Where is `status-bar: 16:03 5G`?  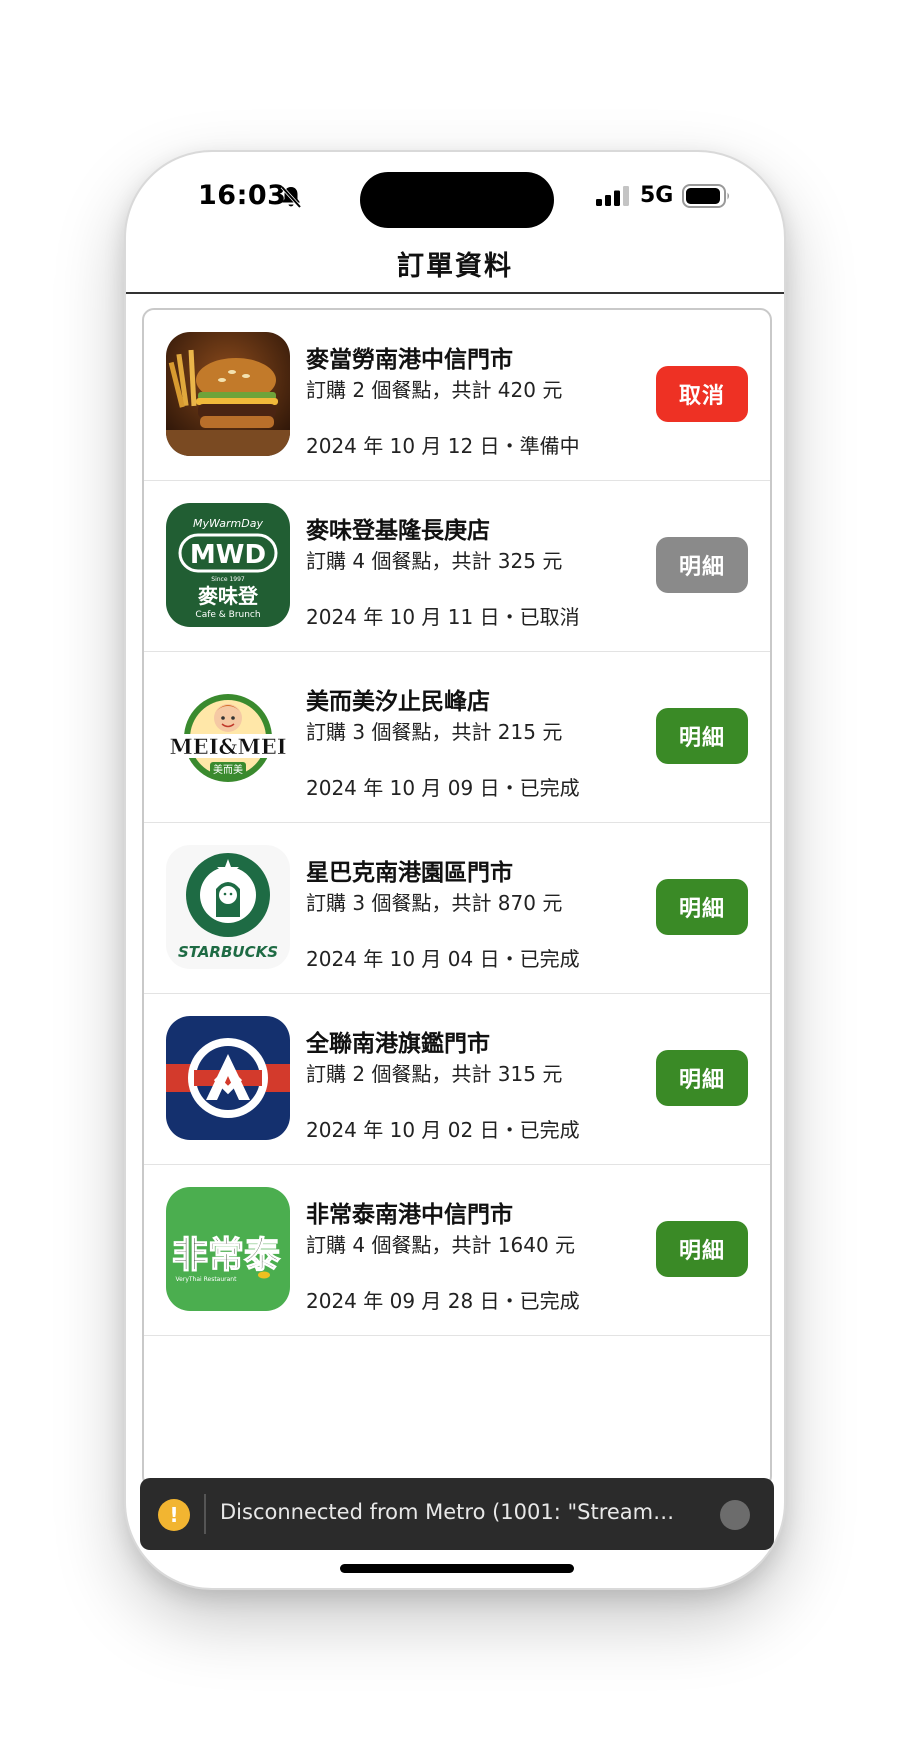 status-bar: 16:03 5G is located at coordinates (455, 197).